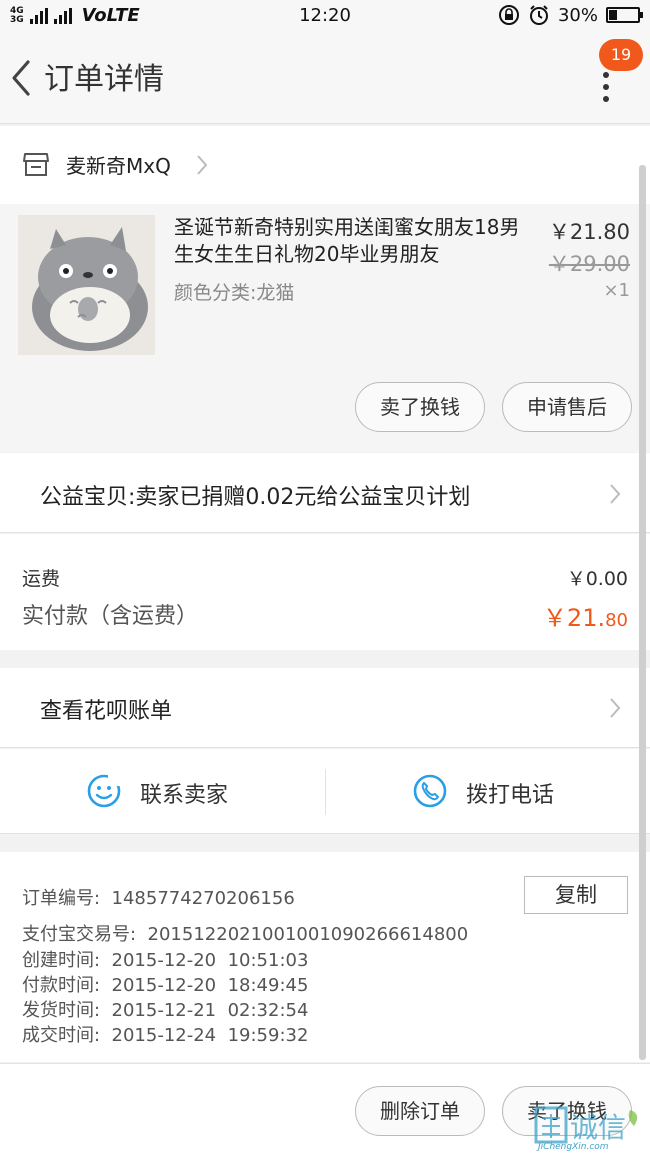 The image size is (650, 1155). What do you see at coordinates (606, 100) in the screenshot?
I see `more-menu-icon` at bounding box center [606, 100].